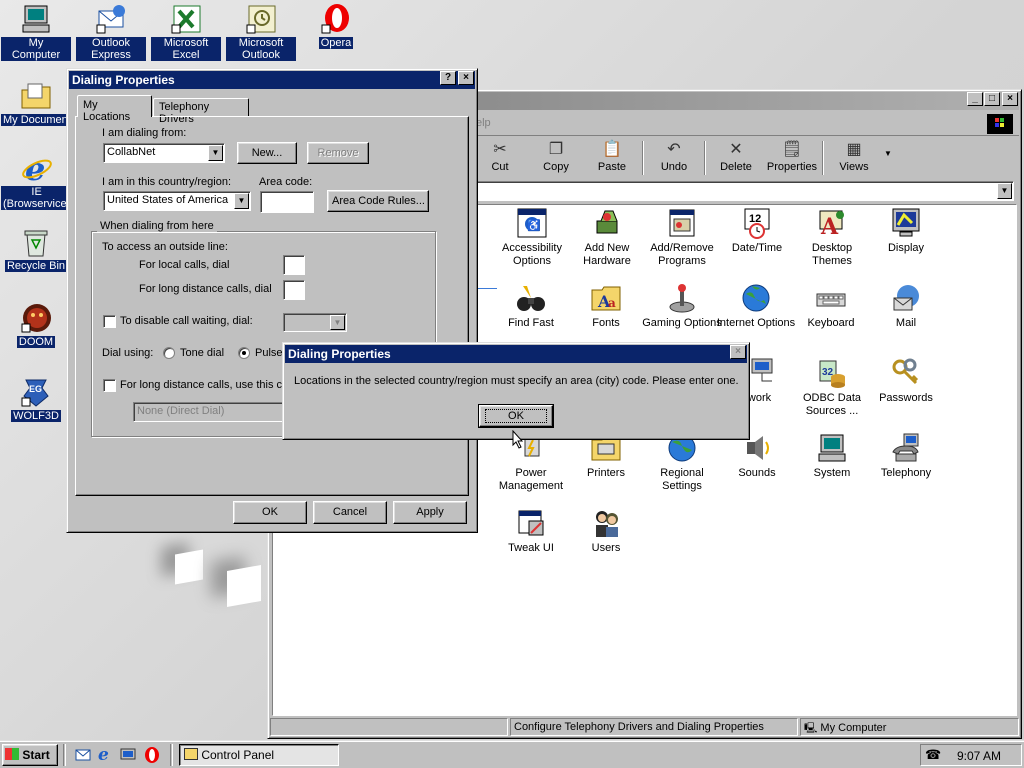 This screenshot has width=1024, height=768. I want to click on desktop-icon-recycle-bin: Recycle Bin, so click(36, 249).